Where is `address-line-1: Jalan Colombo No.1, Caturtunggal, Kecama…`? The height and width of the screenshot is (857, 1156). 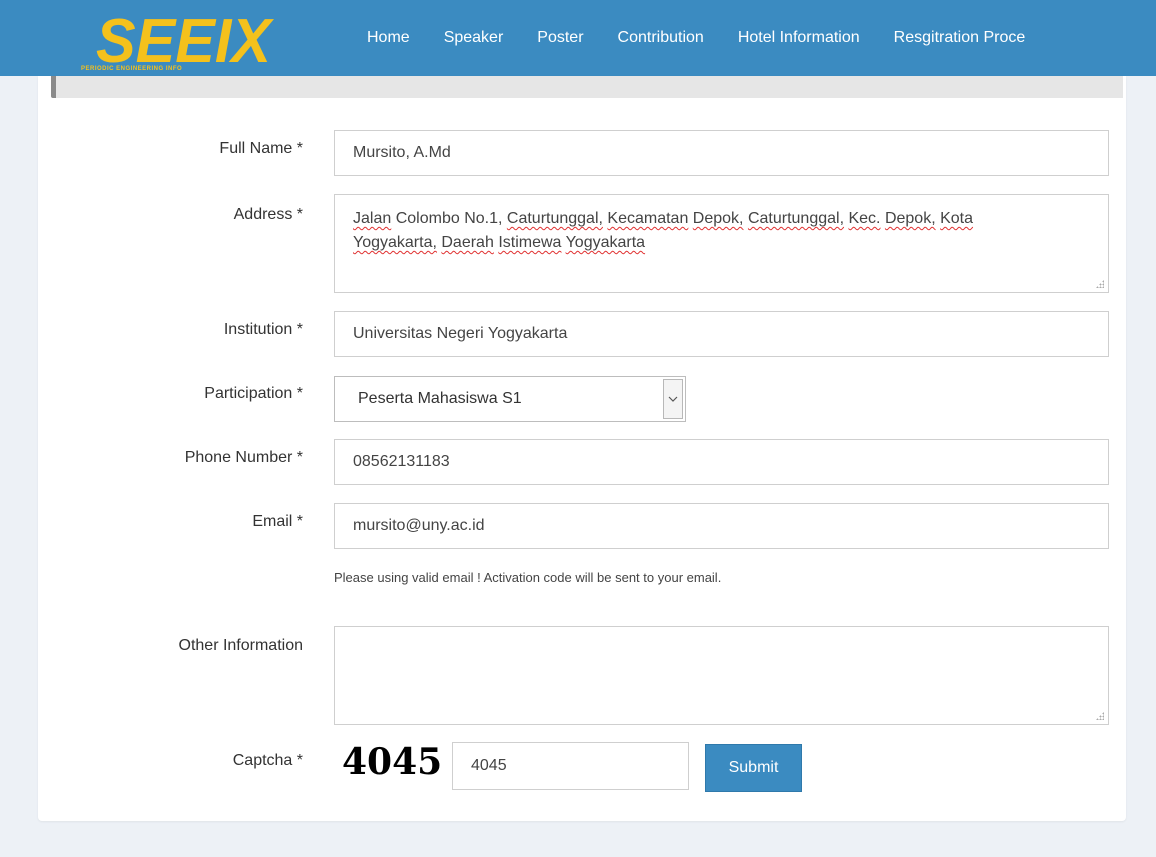
address-line-1: Jalan Colombo No.1, Caturtunggal, Kecama… is located at coordinates (663, 218).